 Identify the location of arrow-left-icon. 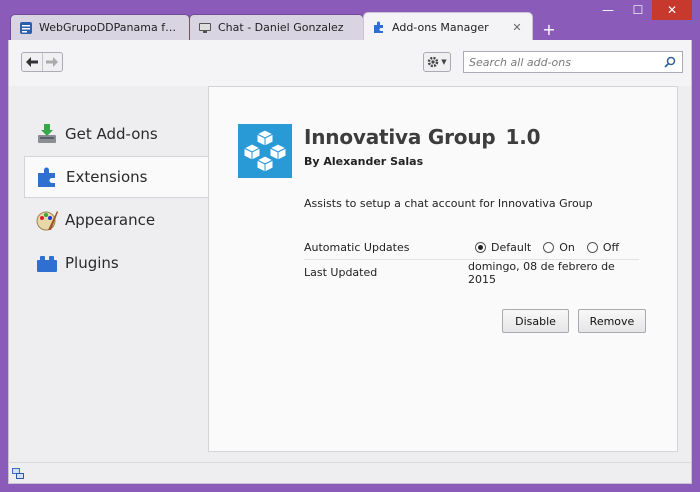
(31, 62).